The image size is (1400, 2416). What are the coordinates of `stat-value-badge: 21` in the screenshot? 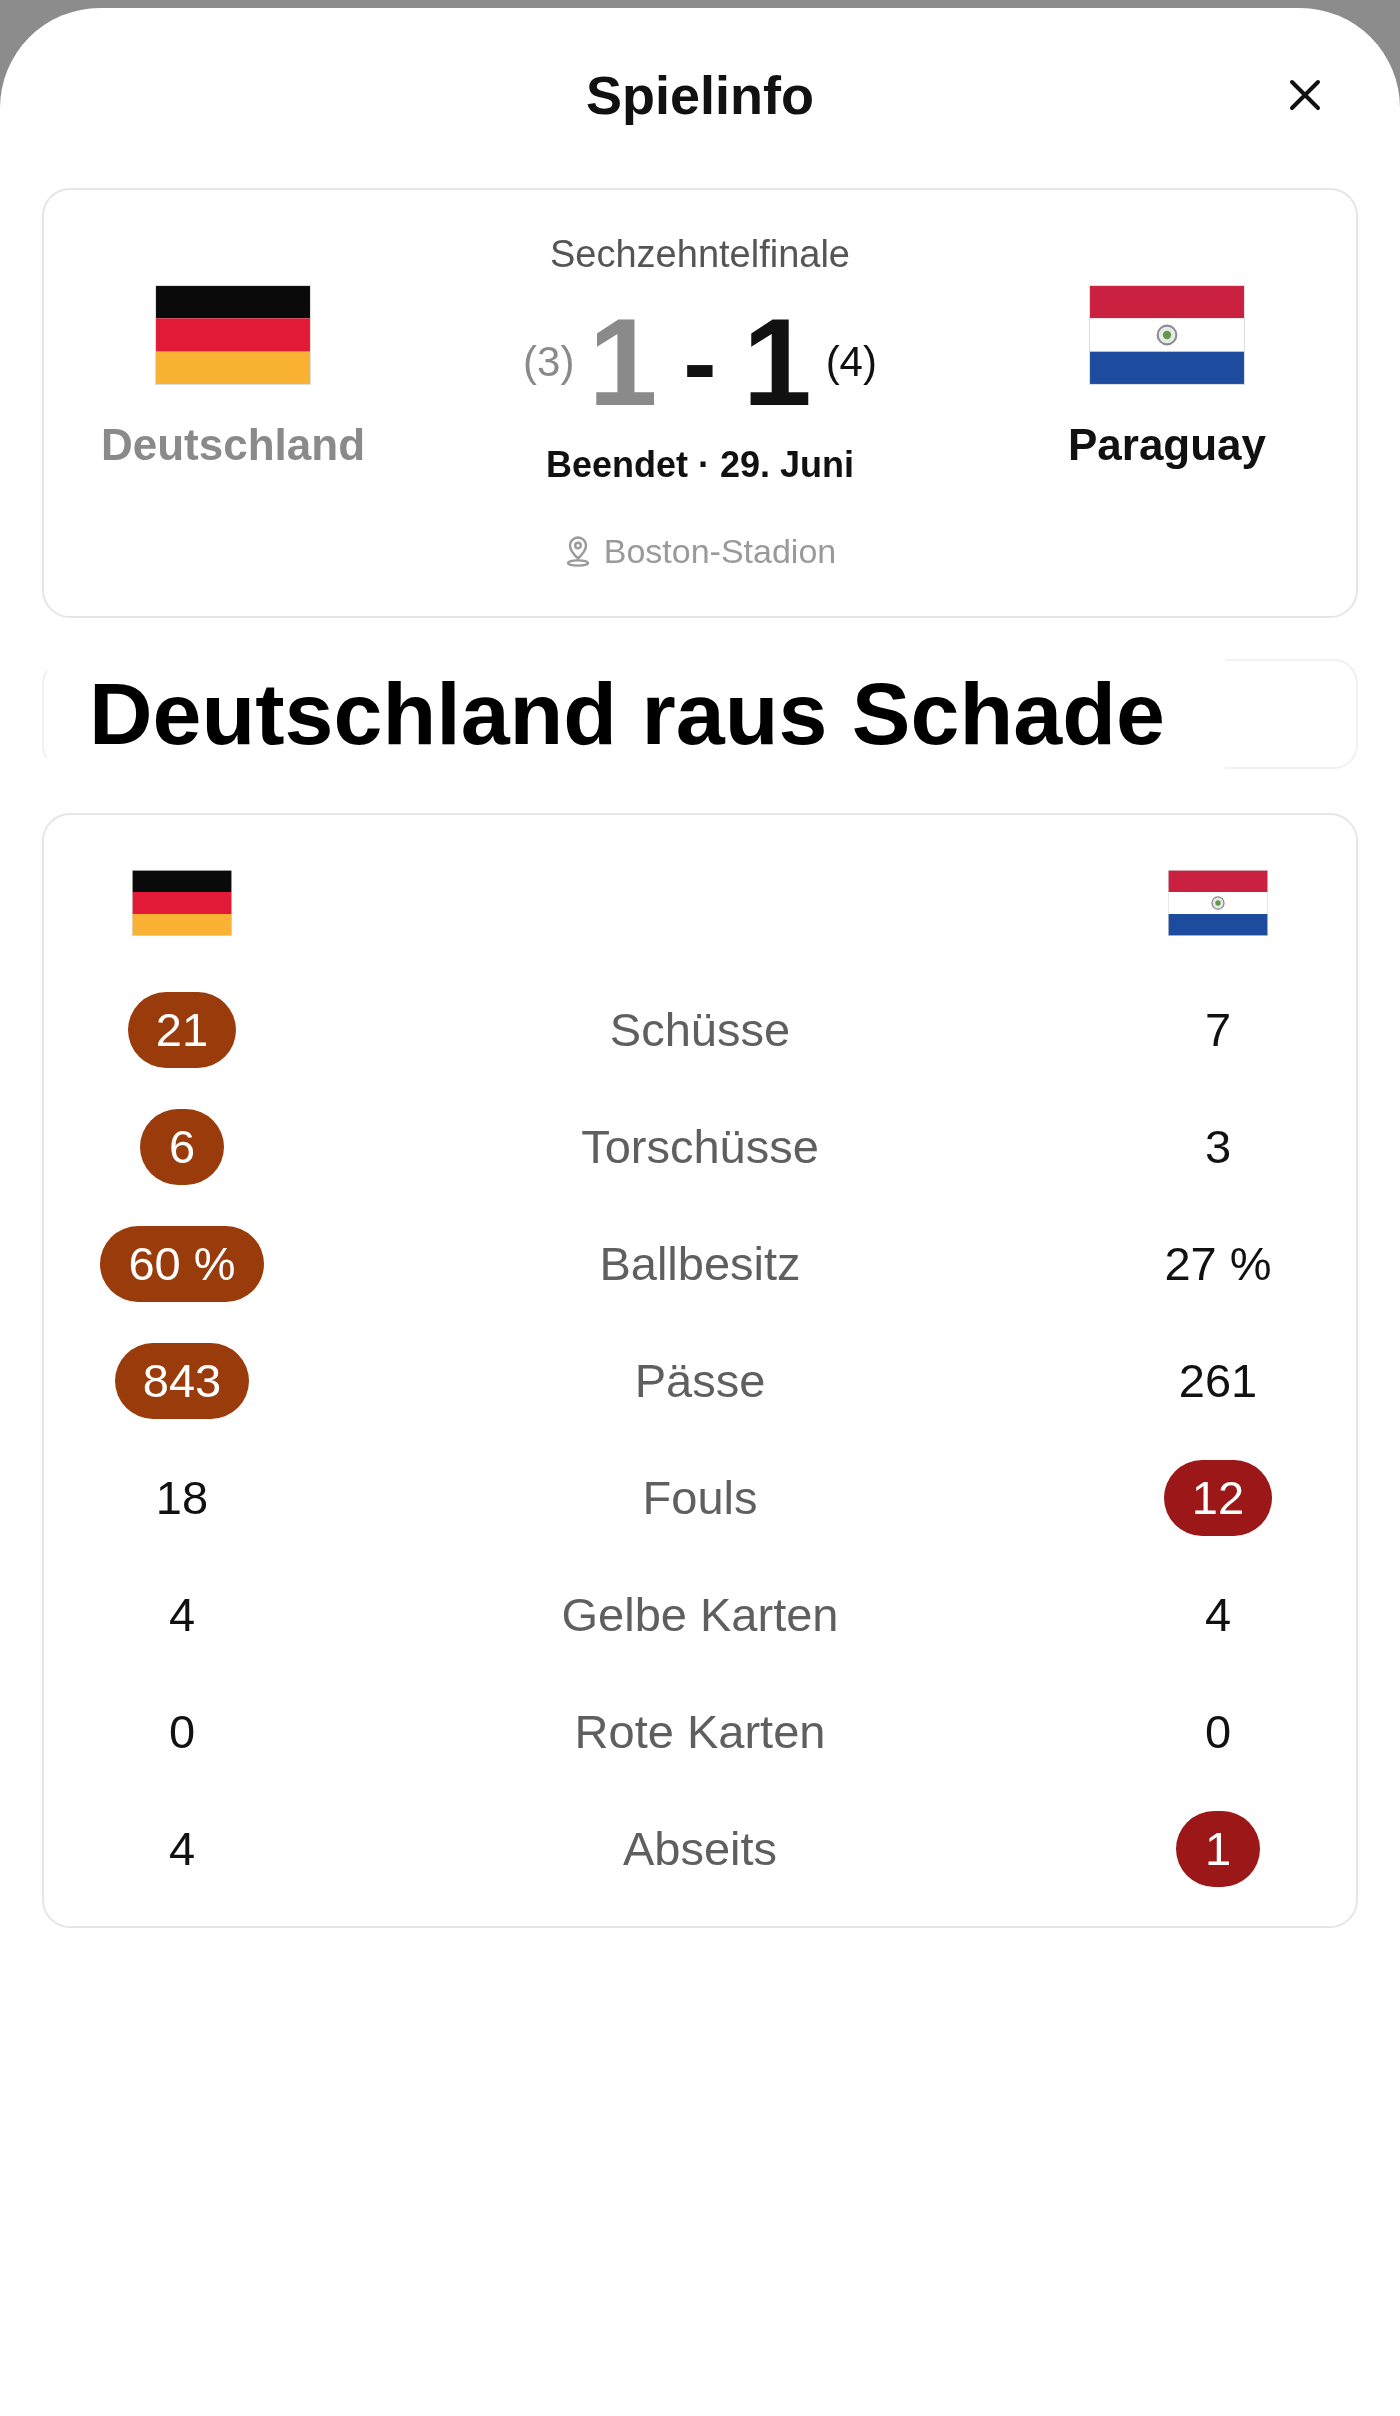 It's located at (182, 1029).